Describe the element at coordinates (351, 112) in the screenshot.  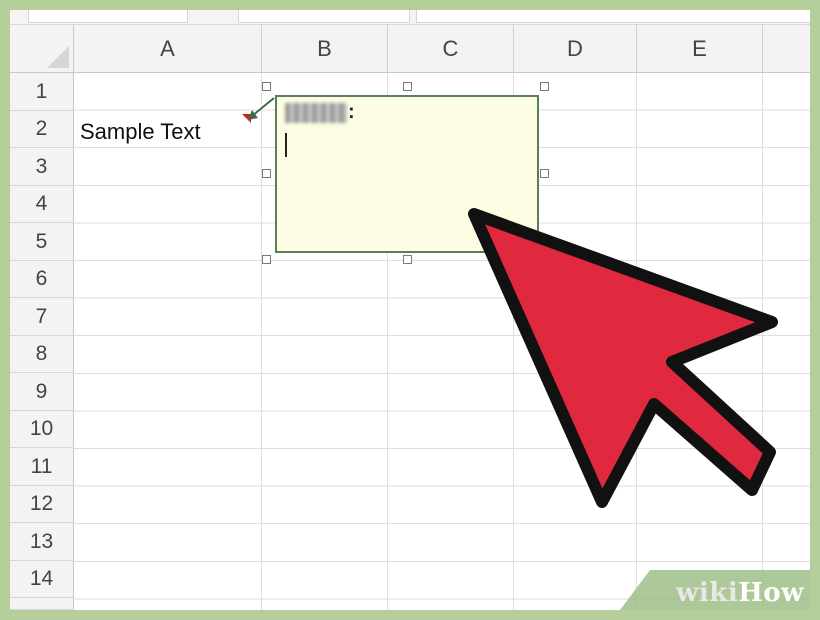
I see `comment-author-colon: :` at that location.